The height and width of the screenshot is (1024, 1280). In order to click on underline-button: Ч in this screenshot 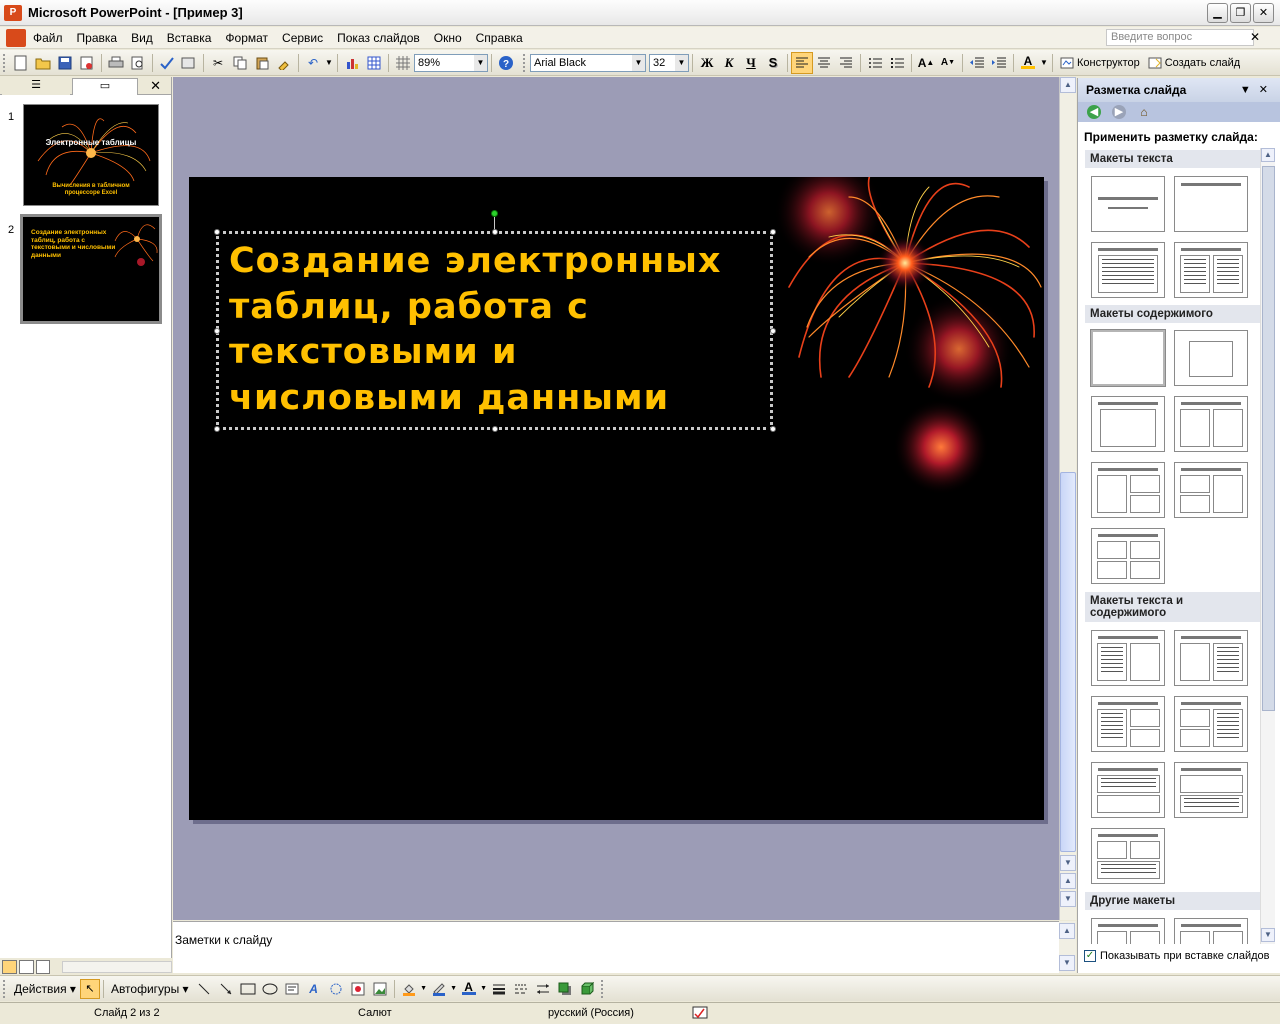, I will do `click(751, 63)`.